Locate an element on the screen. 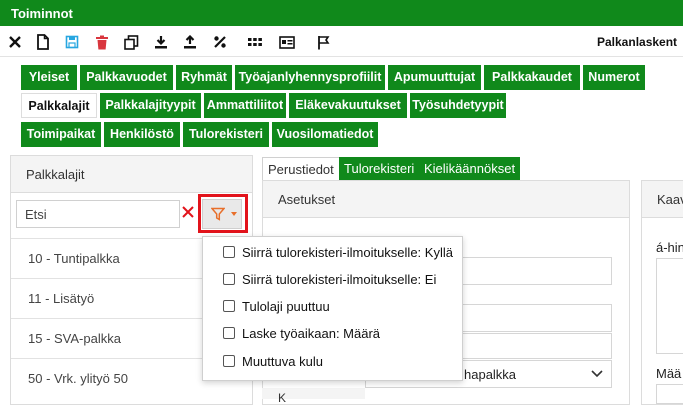 Image resolution: width=683 pixels, height=405 pixels. download-icon is located at coordinates (161, 42).